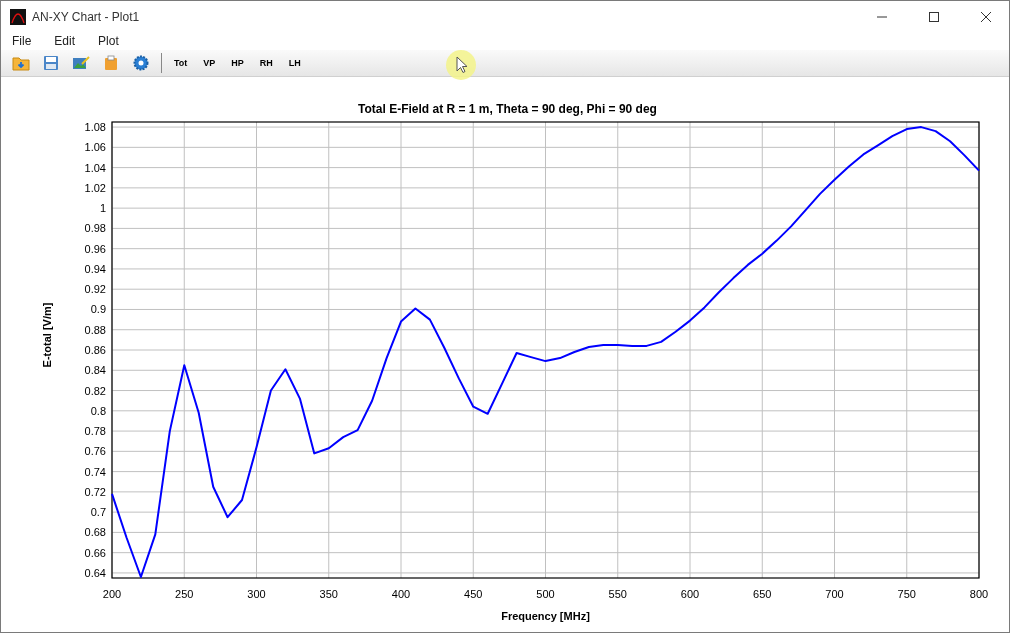  What do you see at coordinates (18, 16) in the screenshot?
I see `app-logo-icon` at bounding box center [18, 16].